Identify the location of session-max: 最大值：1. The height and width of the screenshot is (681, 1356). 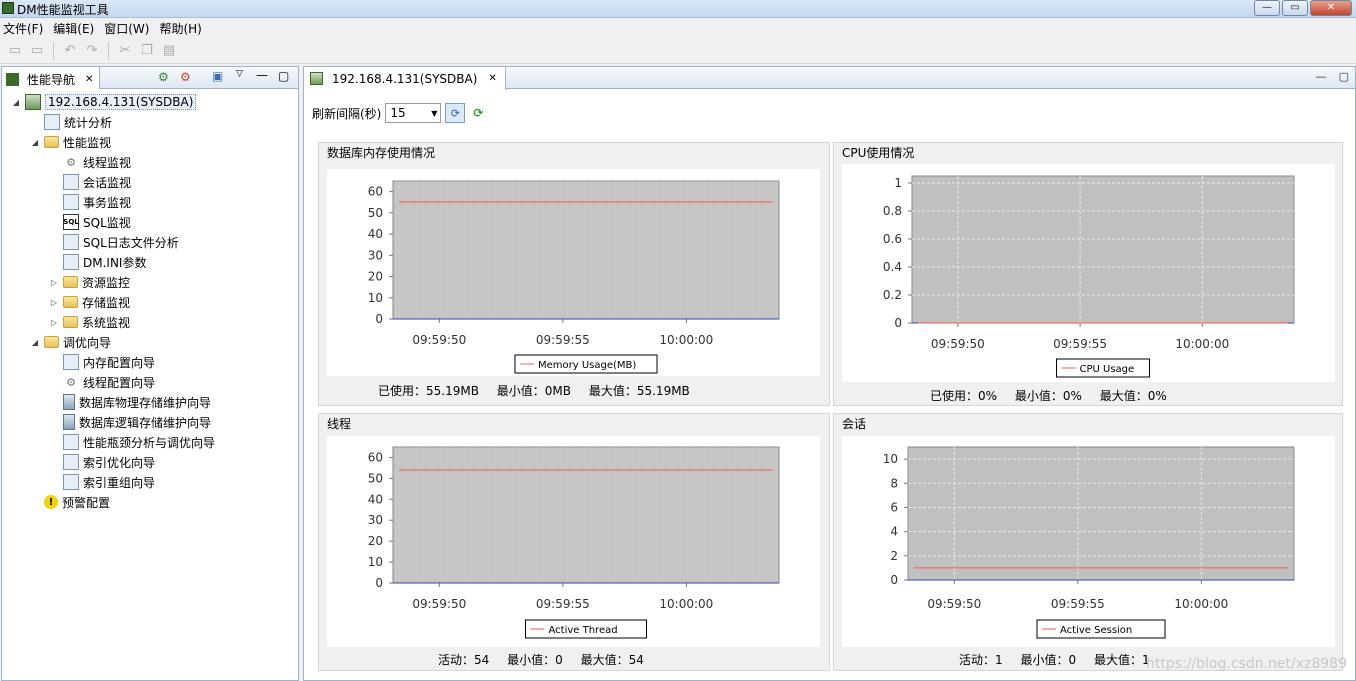
(1121, 660).